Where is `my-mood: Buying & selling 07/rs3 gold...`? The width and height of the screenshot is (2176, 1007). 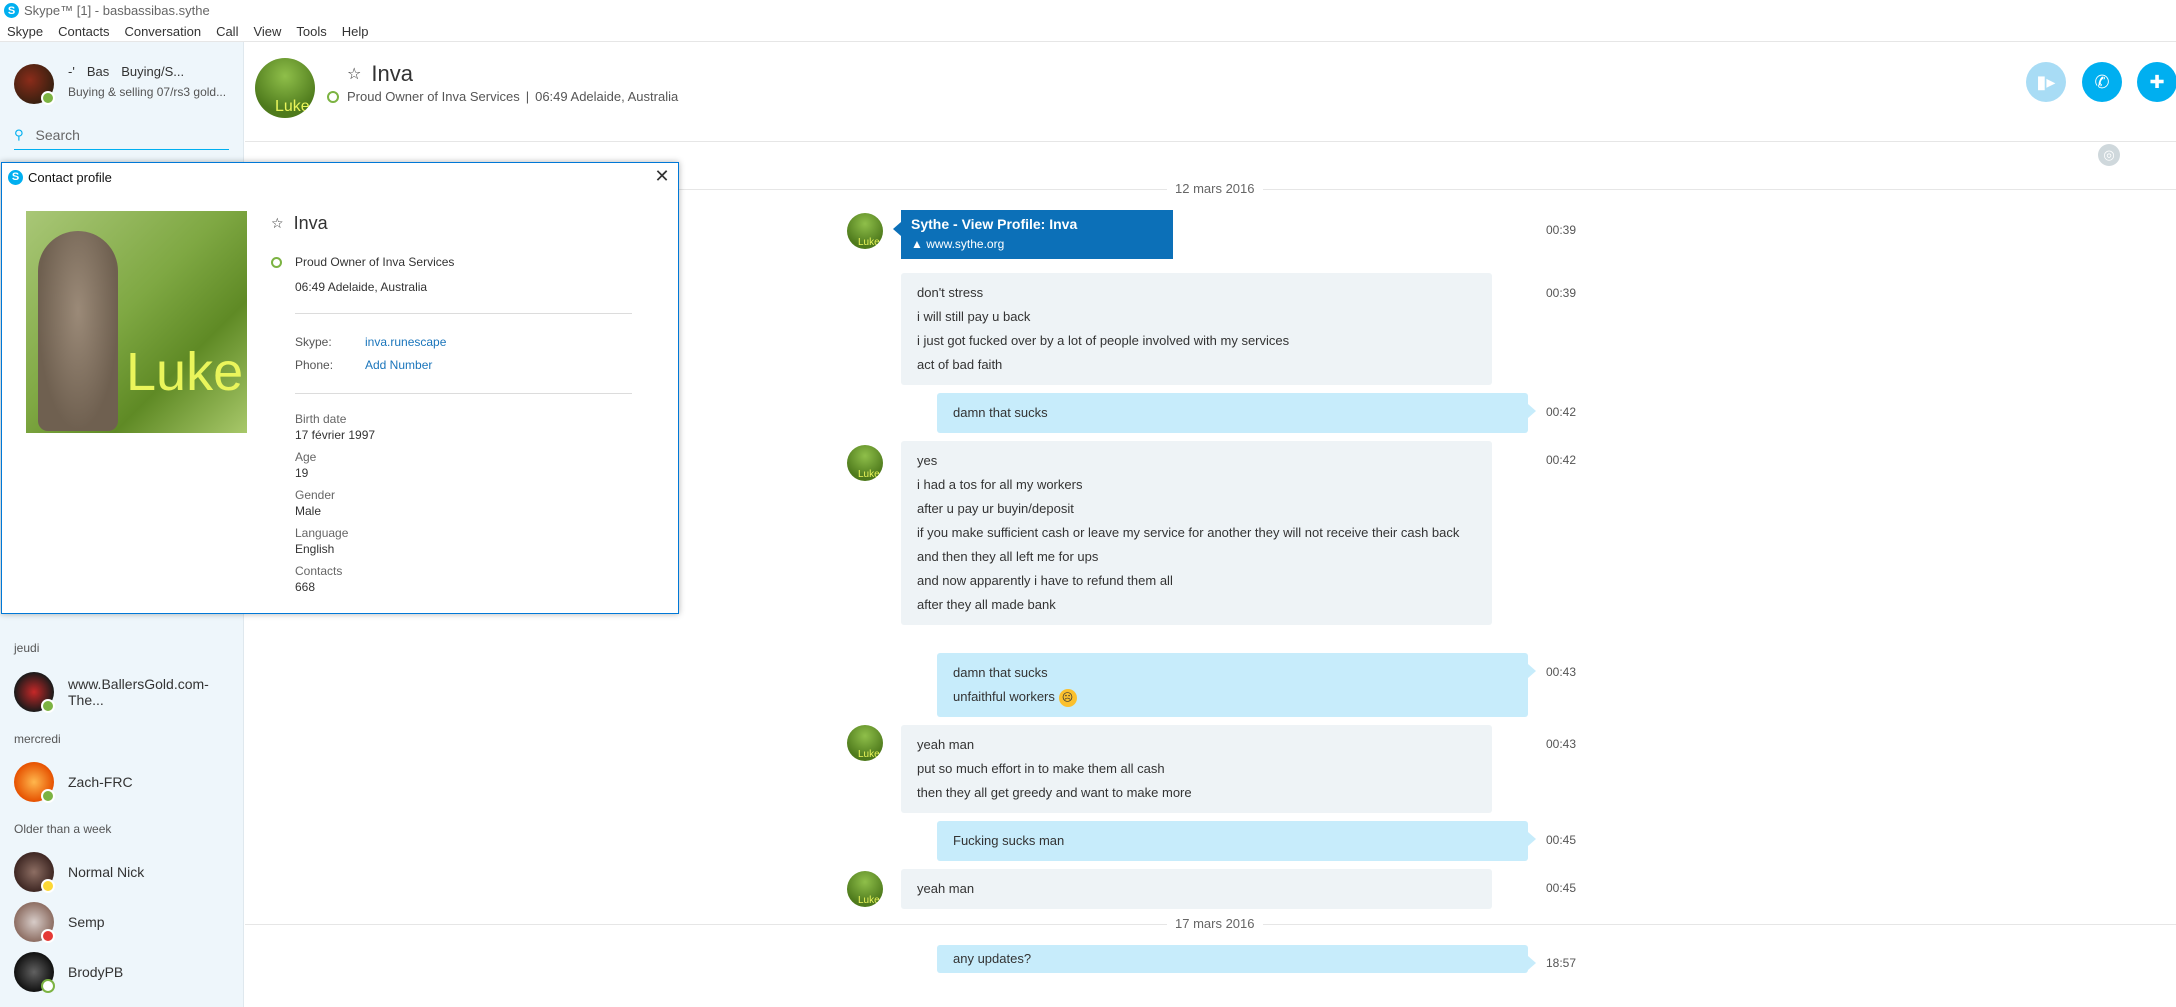 my-mood: Buying & selling 07/rs3 gold... is located at coordinates (147, 92).